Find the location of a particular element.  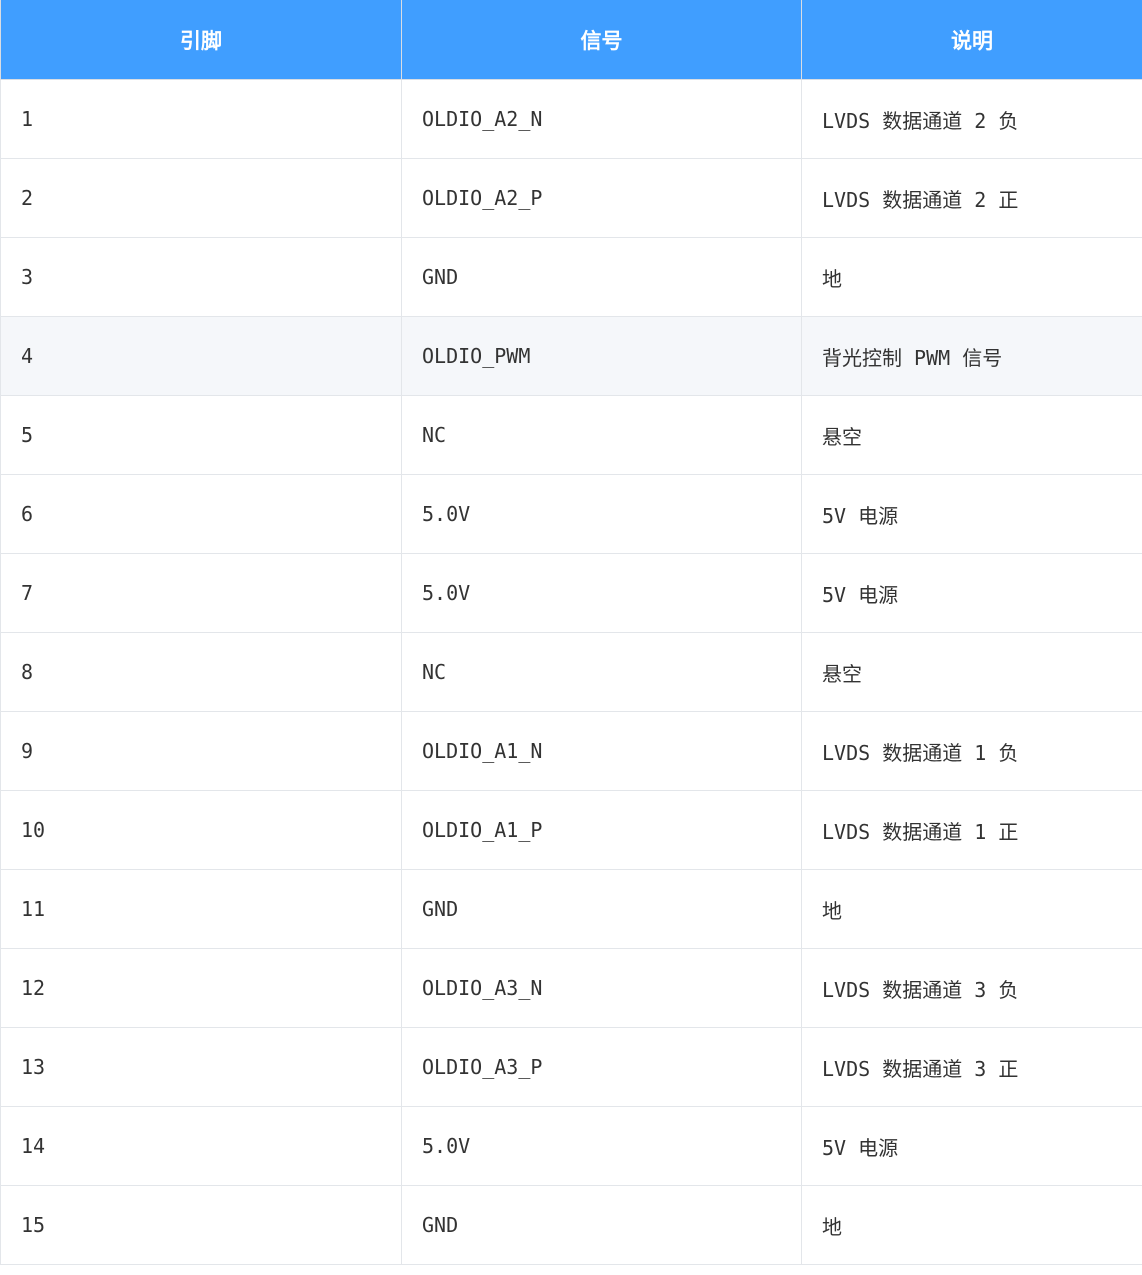

table-row: 10 OLDIO_A1_P LVDS 数据通道 1 正 is located at coordinates (571, 830).